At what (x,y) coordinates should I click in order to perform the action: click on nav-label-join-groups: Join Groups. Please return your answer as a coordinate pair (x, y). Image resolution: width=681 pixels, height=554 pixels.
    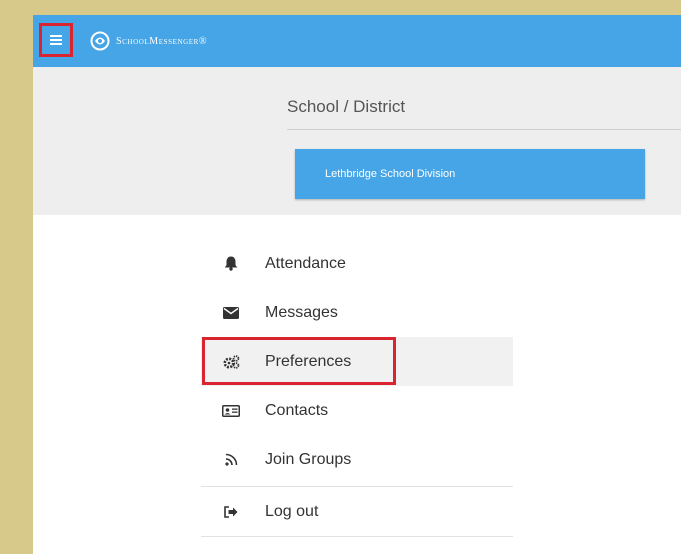
    Looking at the image, I should click on (308, 459).